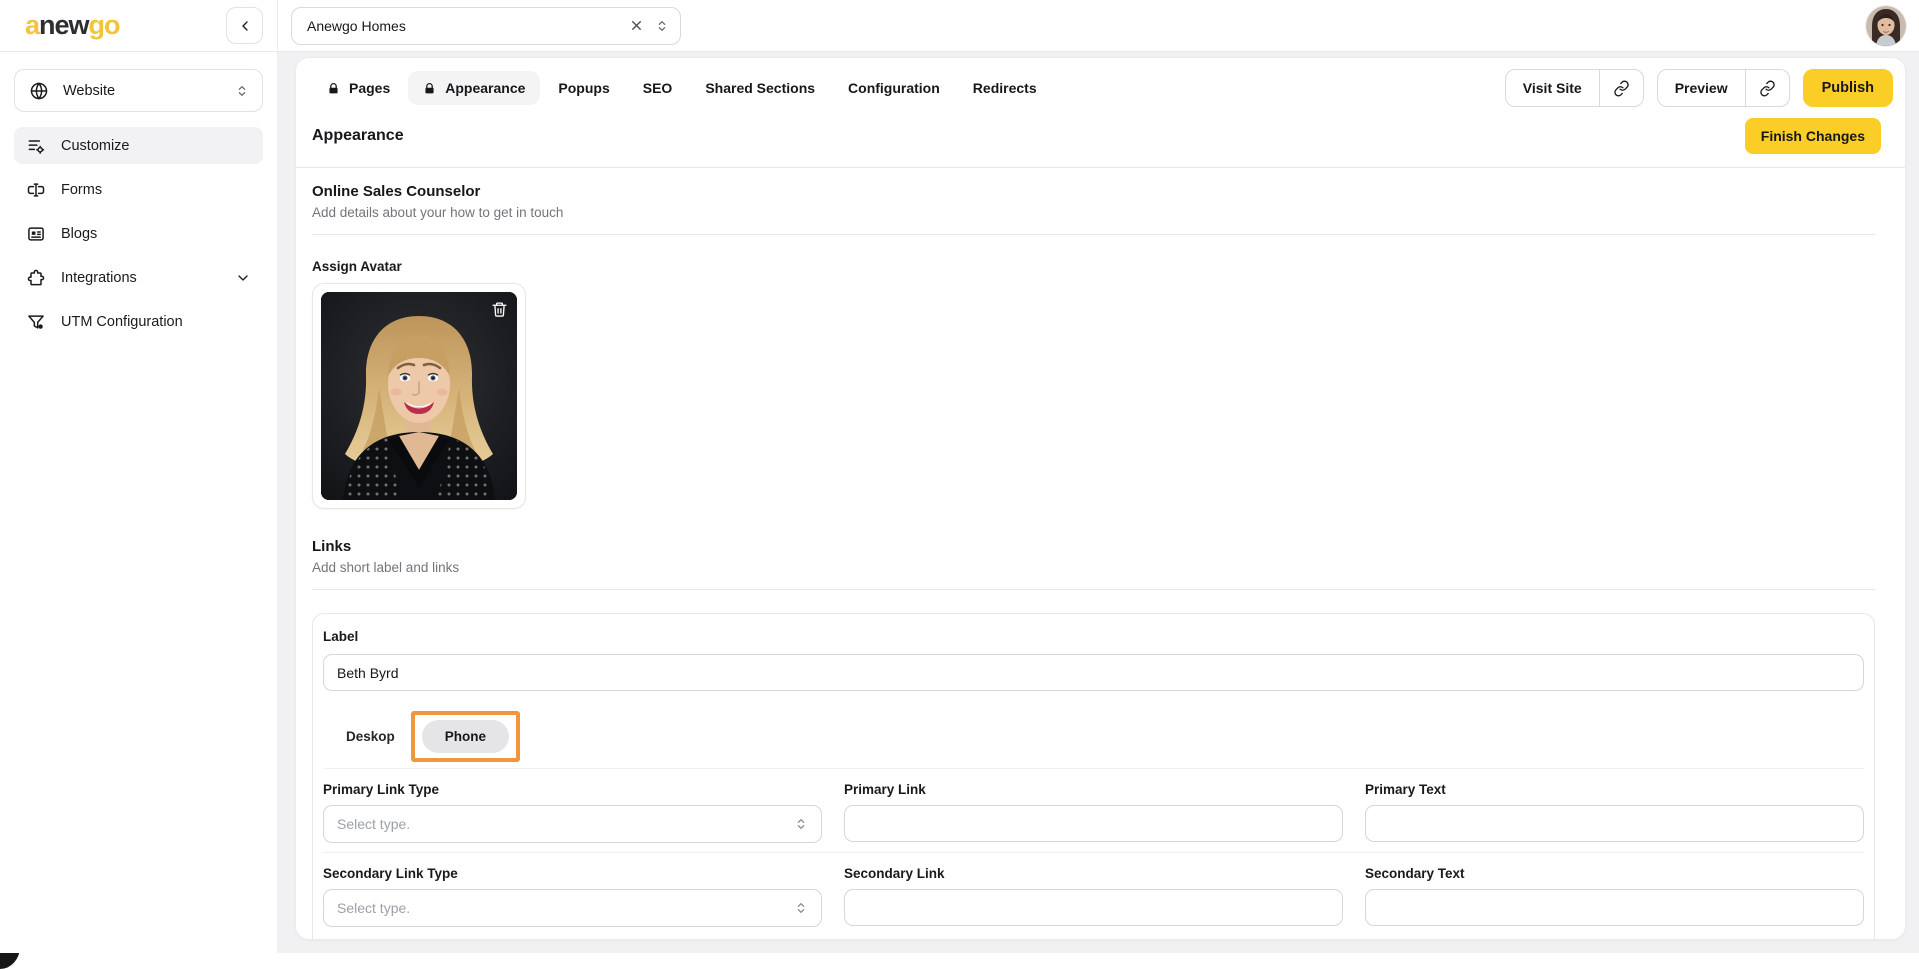 Image resolution: width=1919 pixels, height=969 pixels. What do you see at coordinates (36, 234) in the screenshot?
I see `newspaper-icon` at bounding box center [36, 234].